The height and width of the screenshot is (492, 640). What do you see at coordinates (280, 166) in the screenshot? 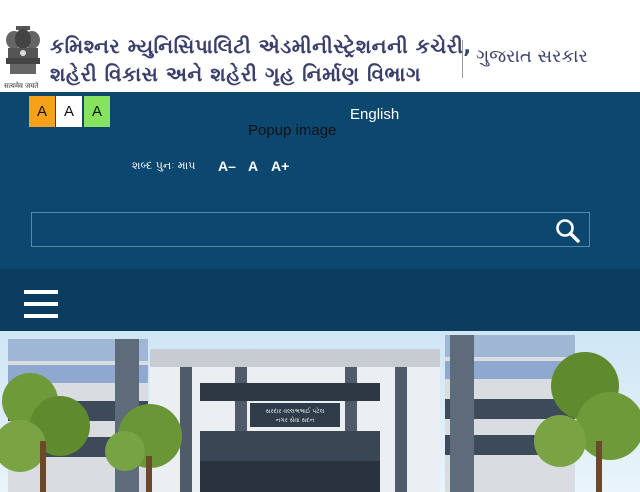
I see `font-increase-button: A+` at bounding box center [280, 166].